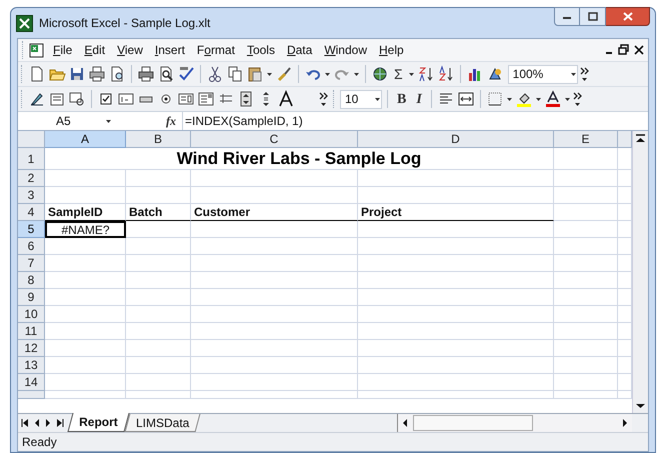 Image resolution: width=659 pixels, height=453 pixels. Describe the element at coordinates (158, 212) in the screenshot. I see `column-heading: Batch` at that location.